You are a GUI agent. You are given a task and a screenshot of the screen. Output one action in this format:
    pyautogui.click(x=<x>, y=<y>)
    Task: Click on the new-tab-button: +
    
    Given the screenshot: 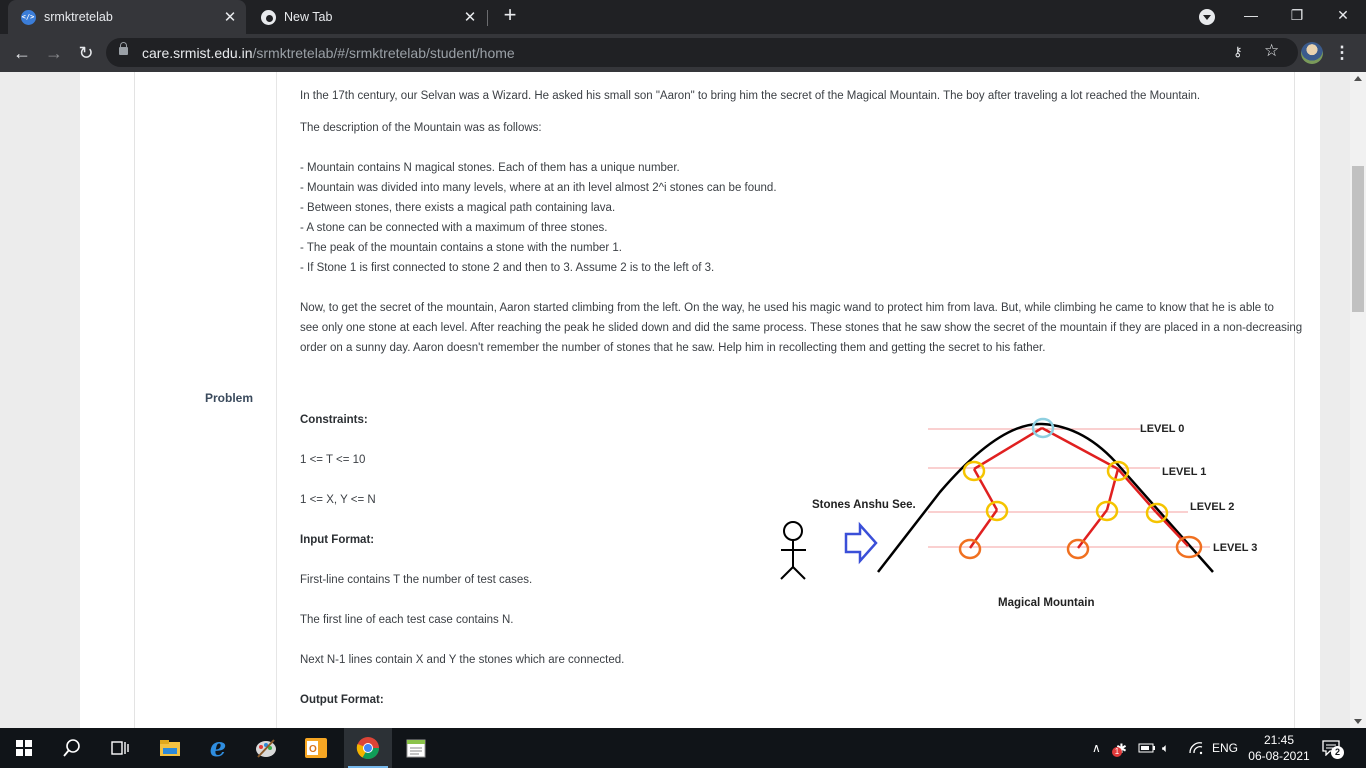 What is the action you would take?
    pyautogui.click(x=510, y=16)
    